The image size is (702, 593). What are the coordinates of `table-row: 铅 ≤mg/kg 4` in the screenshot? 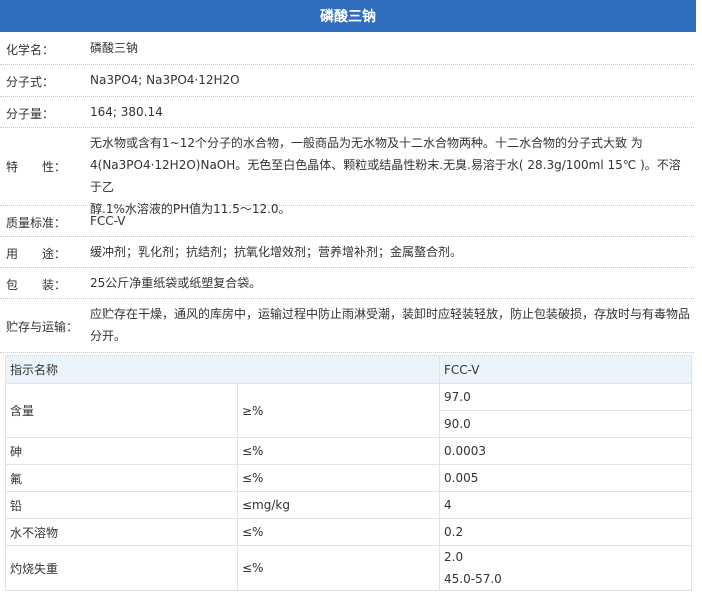 It's located at (349, 505).